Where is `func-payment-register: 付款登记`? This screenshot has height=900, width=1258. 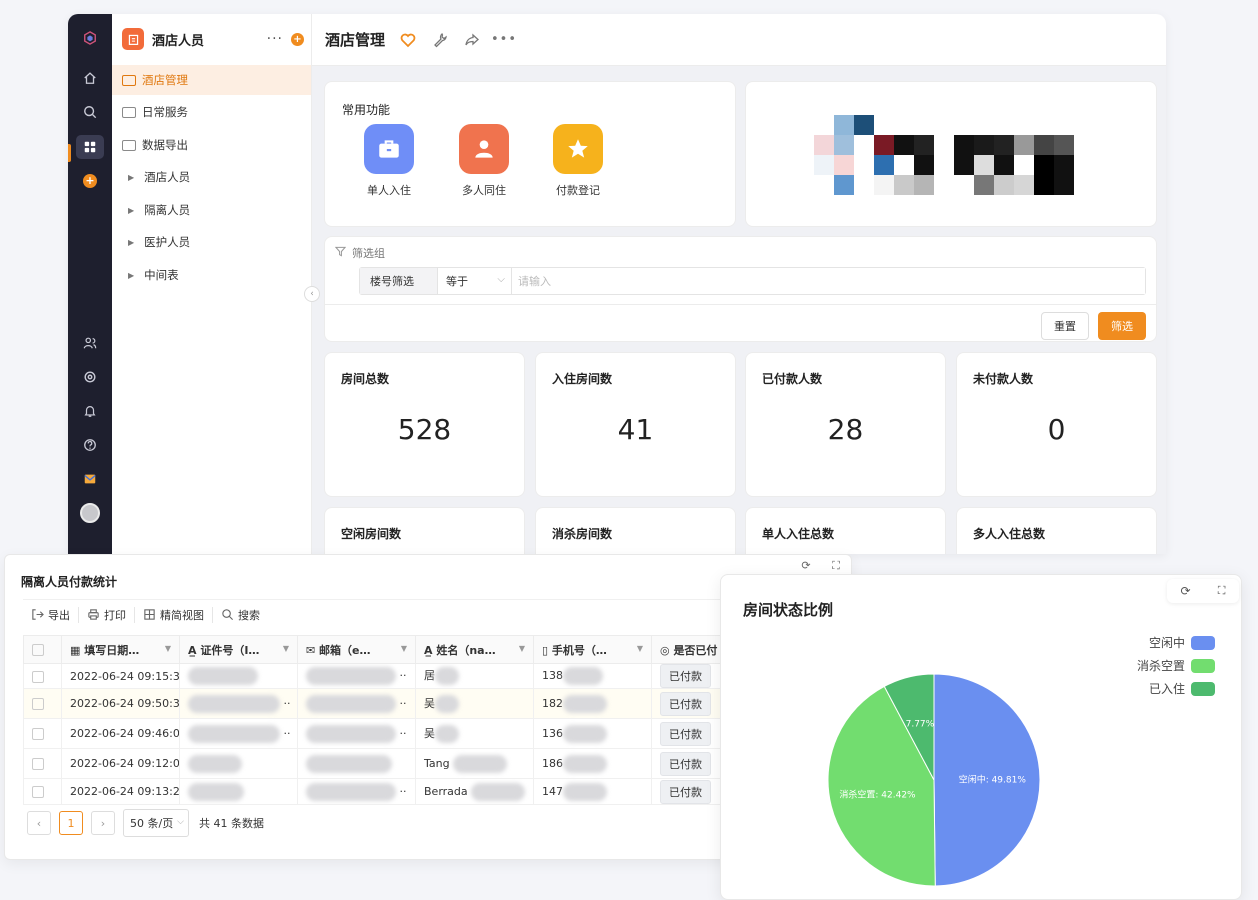
func-payment-register: 付款登记 is located at coordinates (578, 161).